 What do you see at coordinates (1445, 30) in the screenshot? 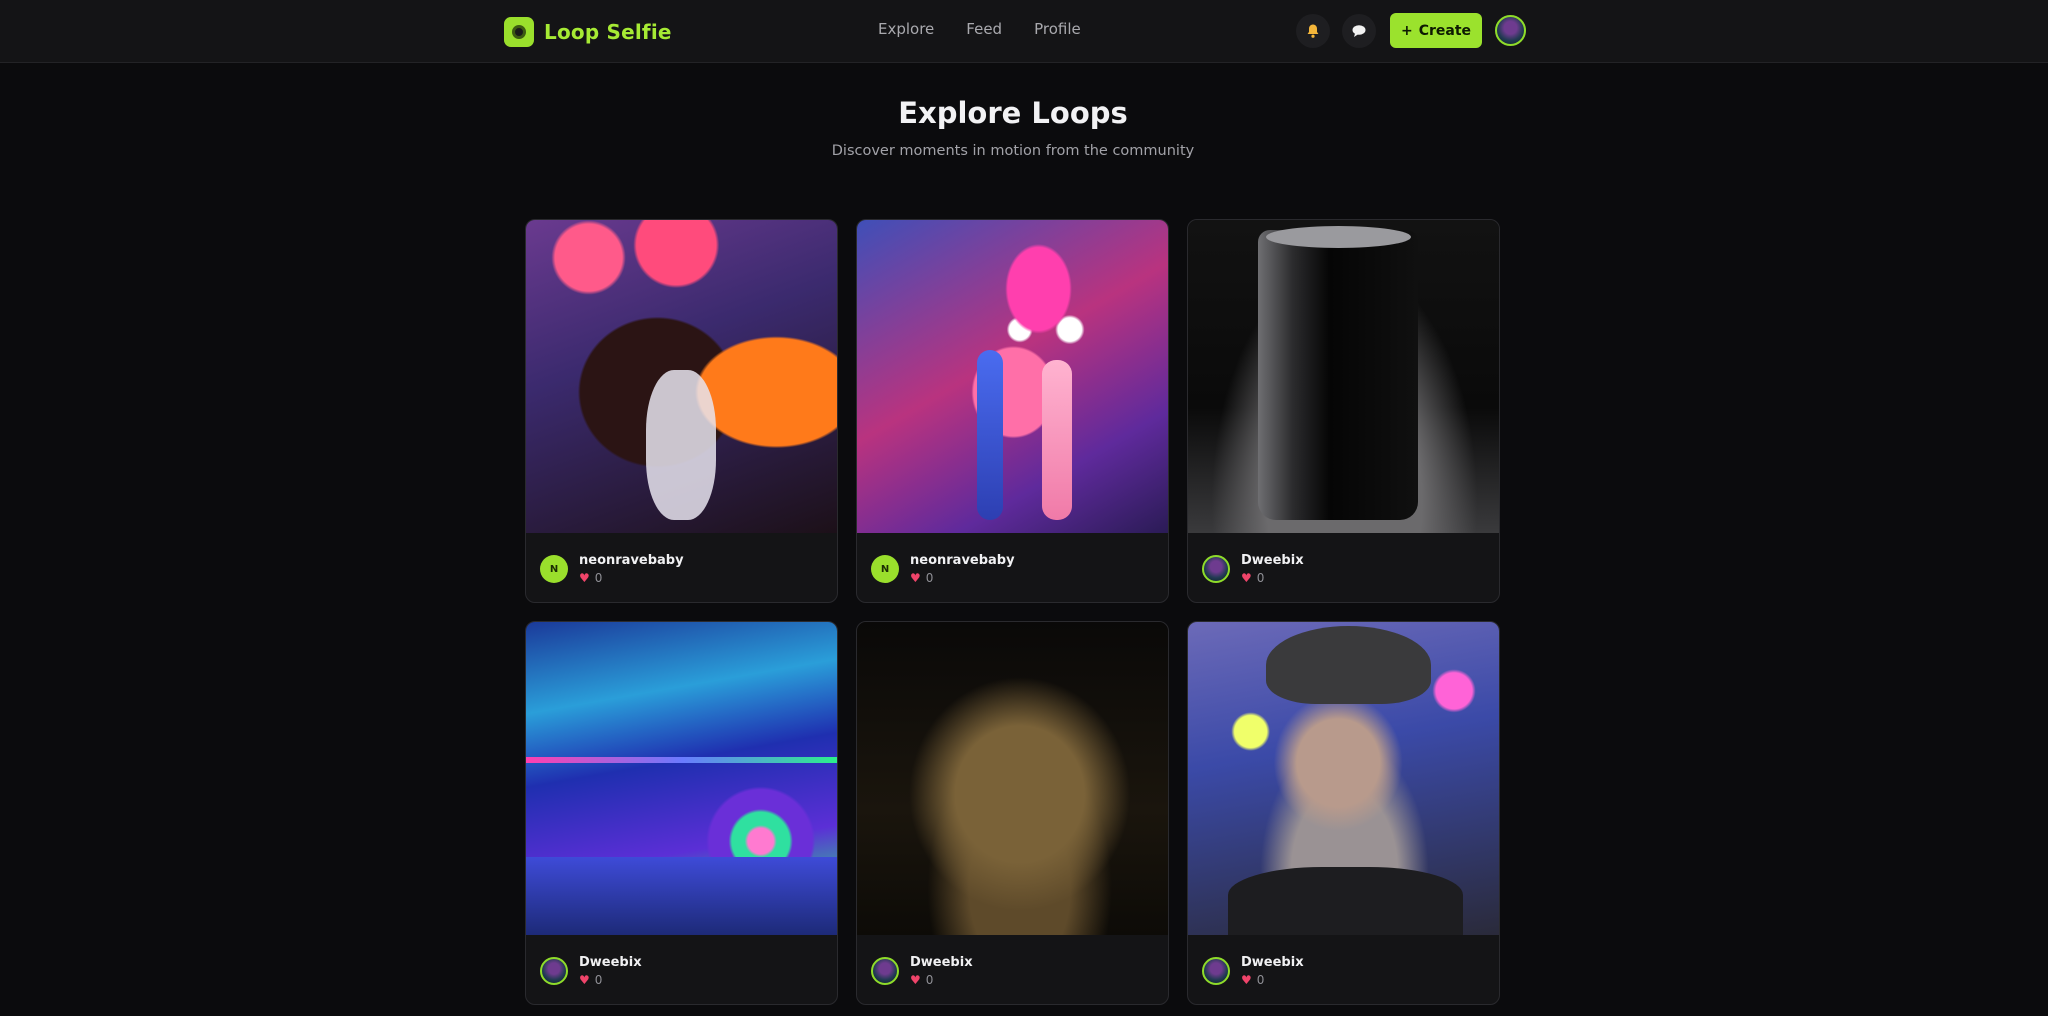
I see `create-button-label: Create` at bounding box center [1445, 30].